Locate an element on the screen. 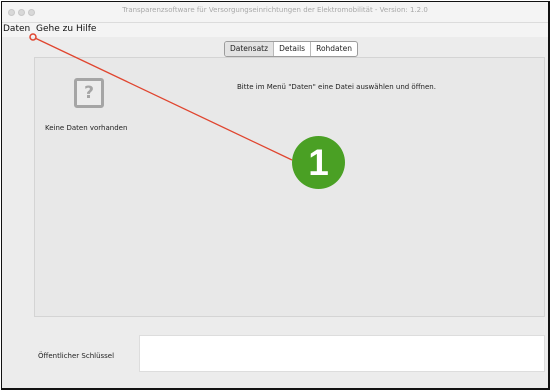  pointer-line is located at coordinates (163, 99).